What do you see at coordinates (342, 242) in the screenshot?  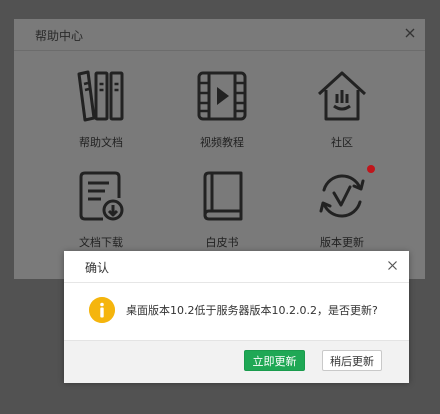 I see `tile-label: 版本更新` at bounding box center [342, 242].